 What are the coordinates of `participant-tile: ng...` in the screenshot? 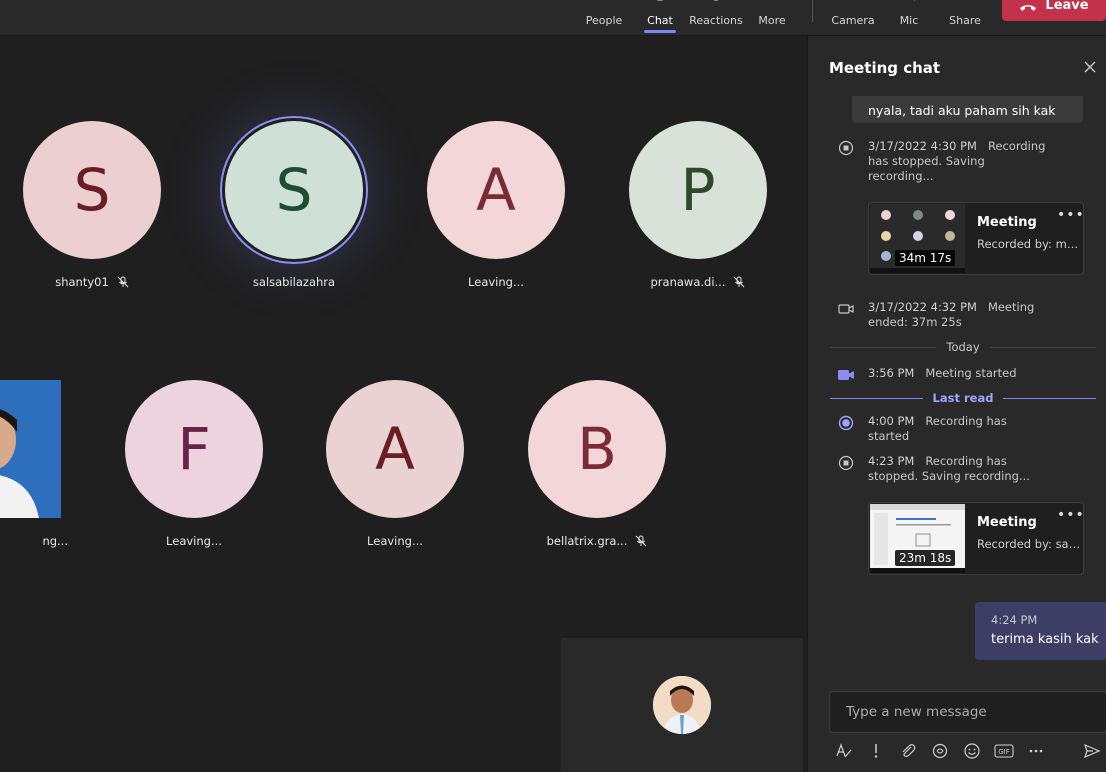 It's located at (46, 480).